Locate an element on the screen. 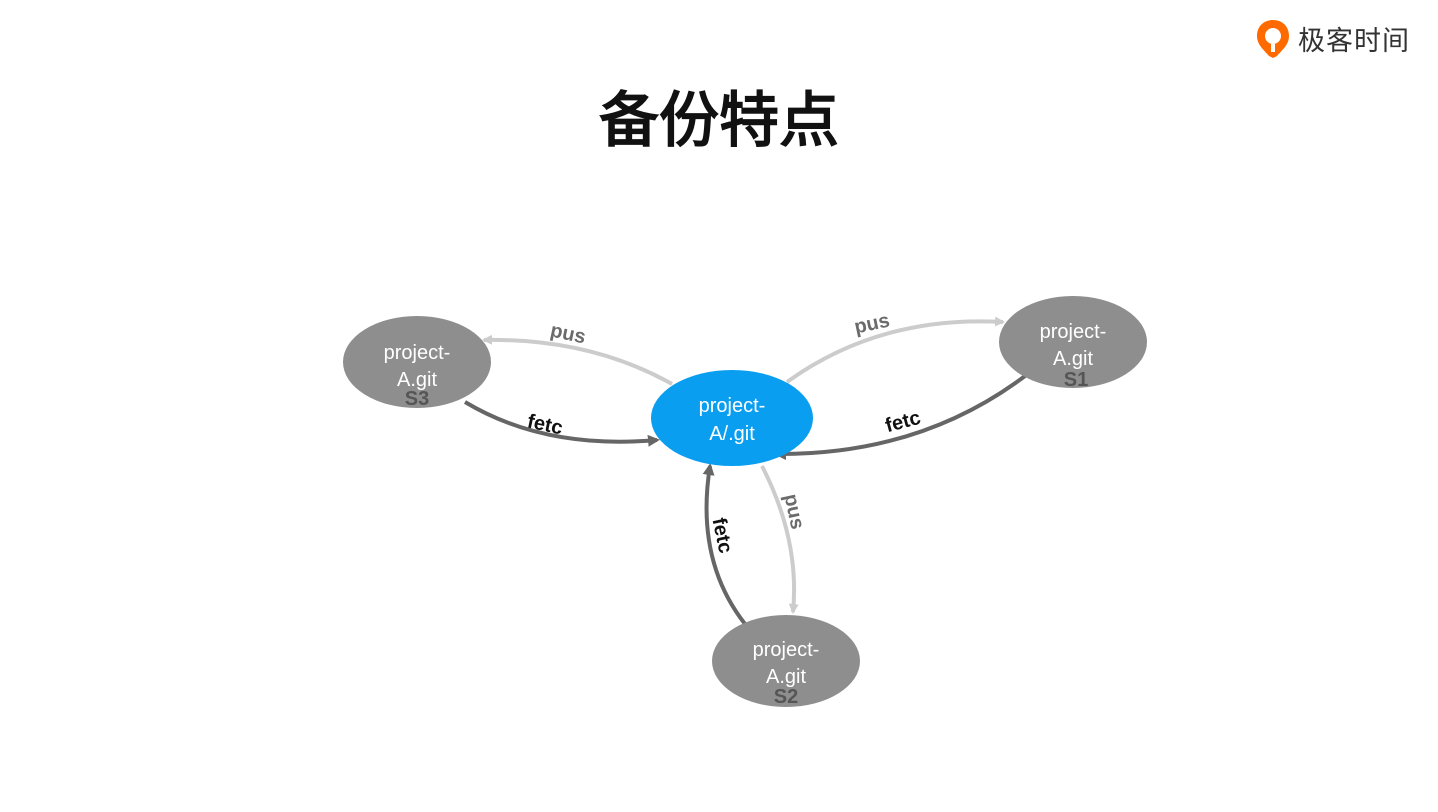 The height and width of the screenshot is (812, 1438). node-s2-tag: S2 is located at coordinates (786, 697).